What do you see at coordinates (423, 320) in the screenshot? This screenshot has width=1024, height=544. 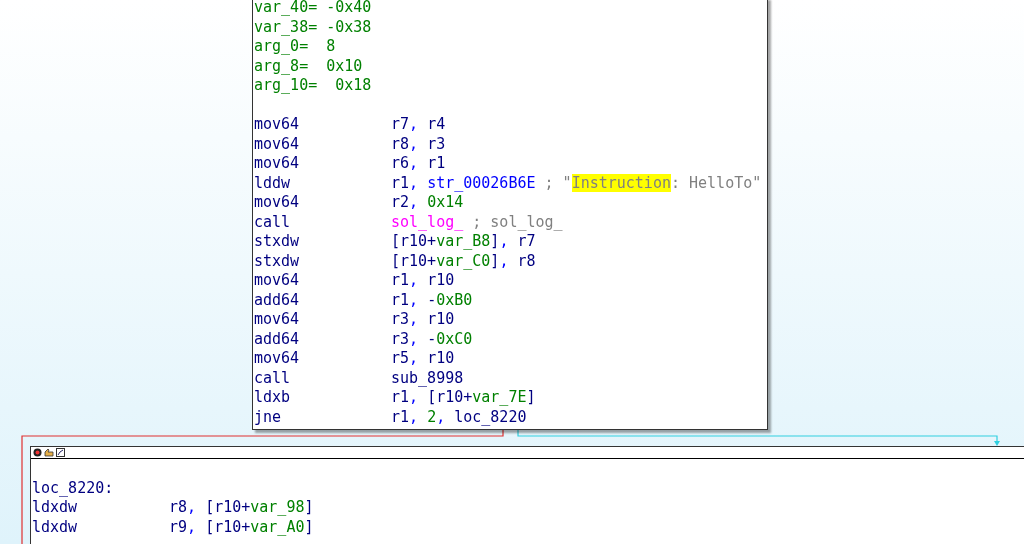 I see `operands: r3, r10` at bounding box center [423, 320].